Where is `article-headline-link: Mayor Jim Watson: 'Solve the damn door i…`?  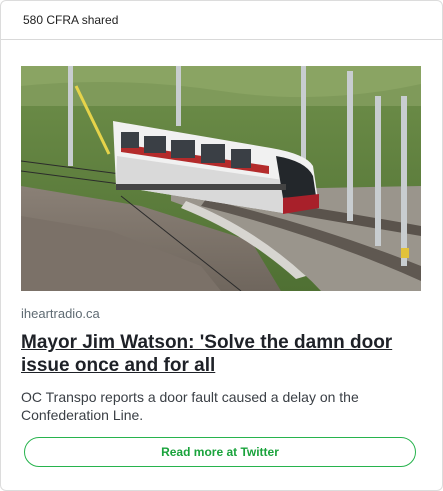
article-headline-link: Mayor Jim Watson: 'Solve the damn door i… is located at coordinates (226, 354).